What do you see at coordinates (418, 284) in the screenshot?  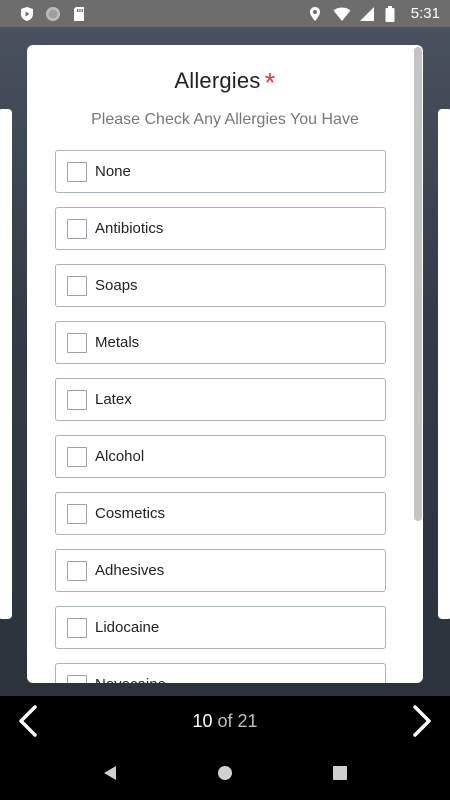 I see `scrollbar-thumb` at bounding box center [418, 284].